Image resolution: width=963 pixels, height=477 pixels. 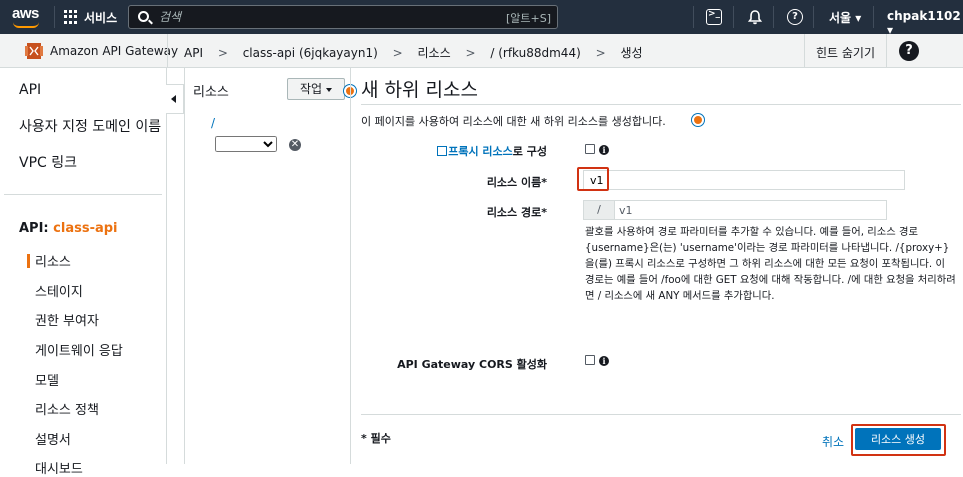 What do you see at coordinates (59, 290) in the screenshot?
I see `nav-item-stages: 스테이지` at bounding box center [59, 290].